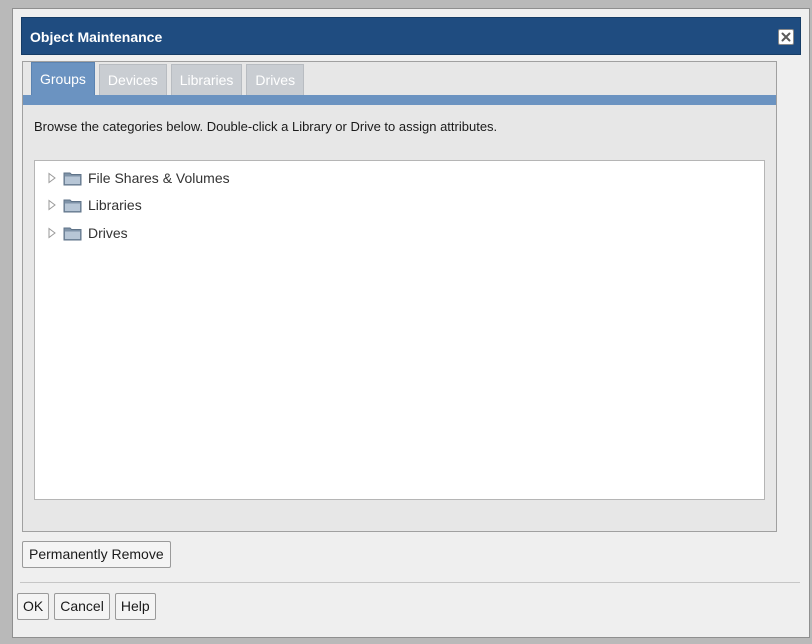 The height and width of the screenshot is (644, 812). What do you see at coordinates (410, 582) in the screenshot?
I see `footer-divider` at bounding box center [410, 582].